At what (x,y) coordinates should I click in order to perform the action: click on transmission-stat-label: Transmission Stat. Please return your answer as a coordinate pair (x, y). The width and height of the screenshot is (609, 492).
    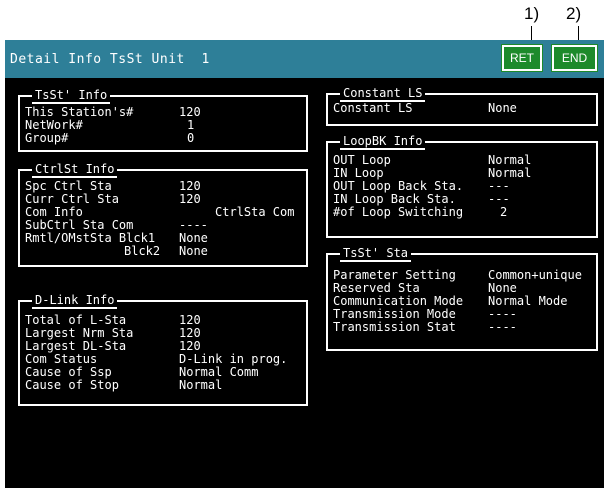
    Looking at the image, I should click on (394, 327).